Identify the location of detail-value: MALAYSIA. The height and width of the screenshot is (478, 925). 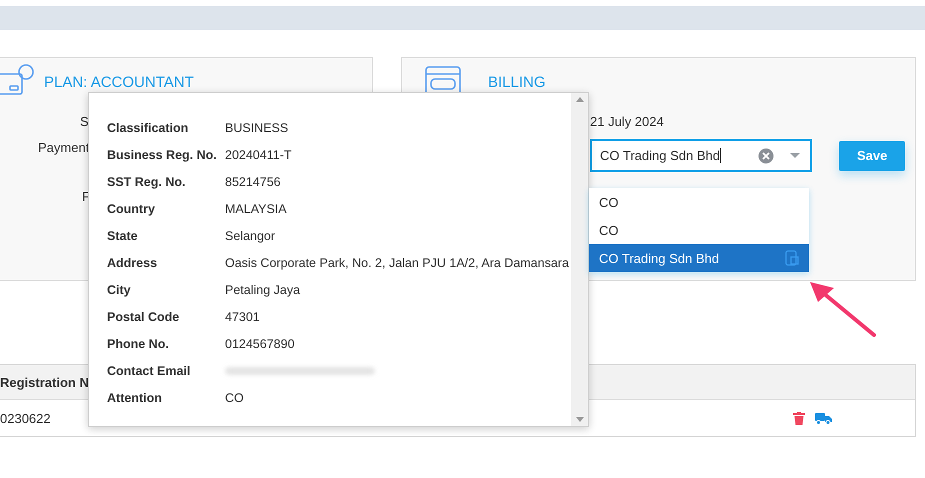
(256, 209).